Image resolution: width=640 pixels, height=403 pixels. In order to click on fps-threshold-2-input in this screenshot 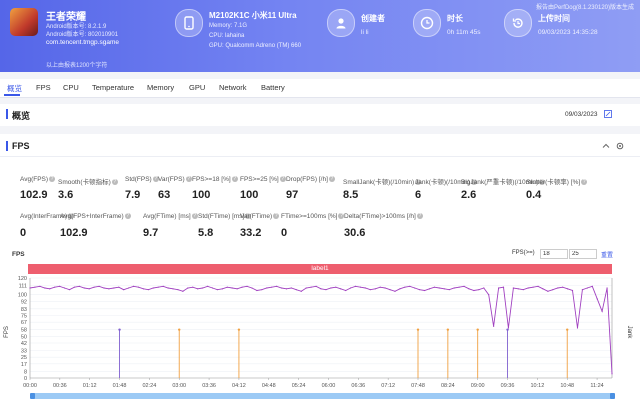, I will do `click(583, 254)`.